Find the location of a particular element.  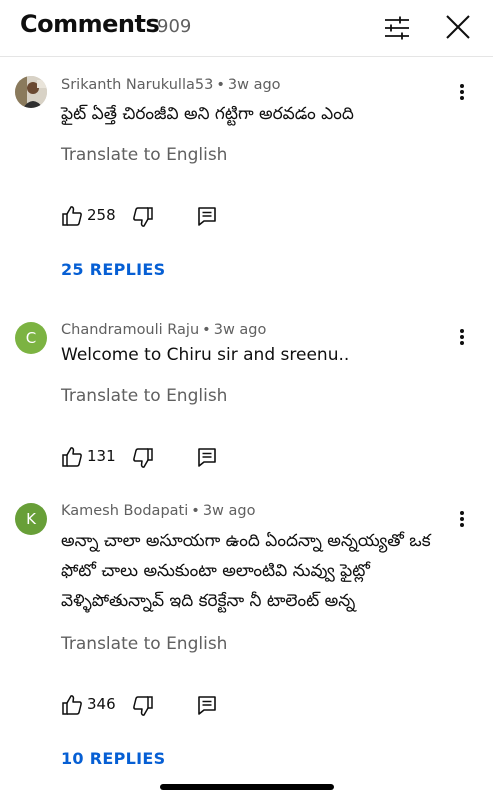

like-count: 258 is located at coordinates (101, 215).